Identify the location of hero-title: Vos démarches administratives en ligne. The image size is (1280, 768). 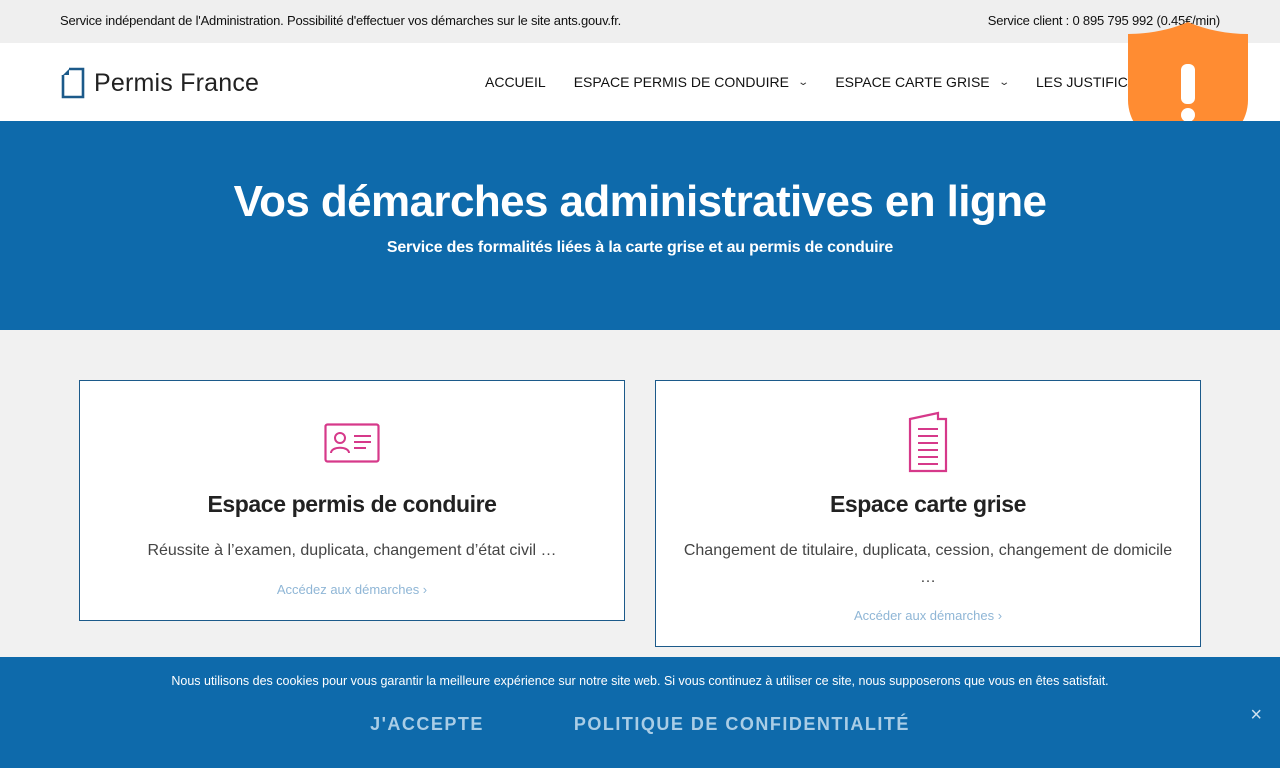
(640, 201).